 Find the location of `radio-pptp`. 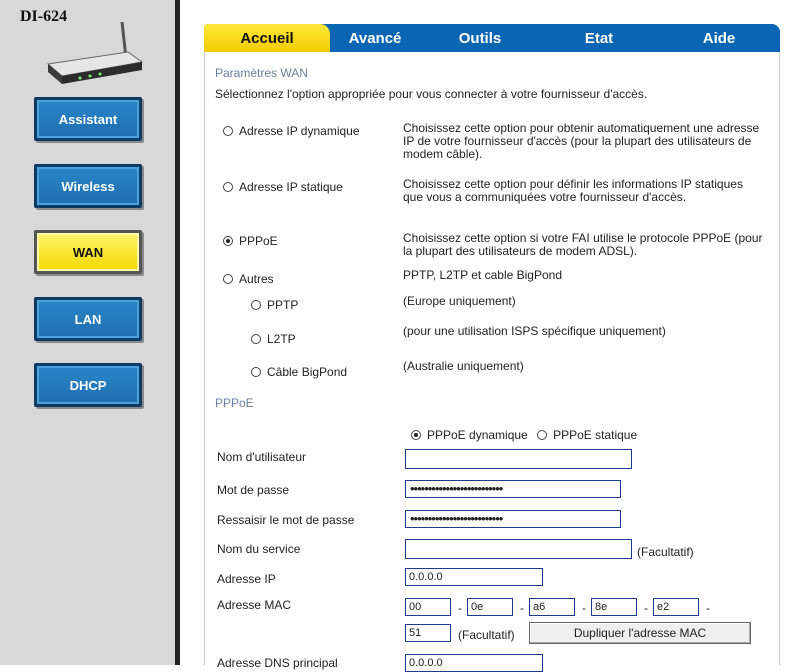

radio-pptp is located at coordinates (256, 305).